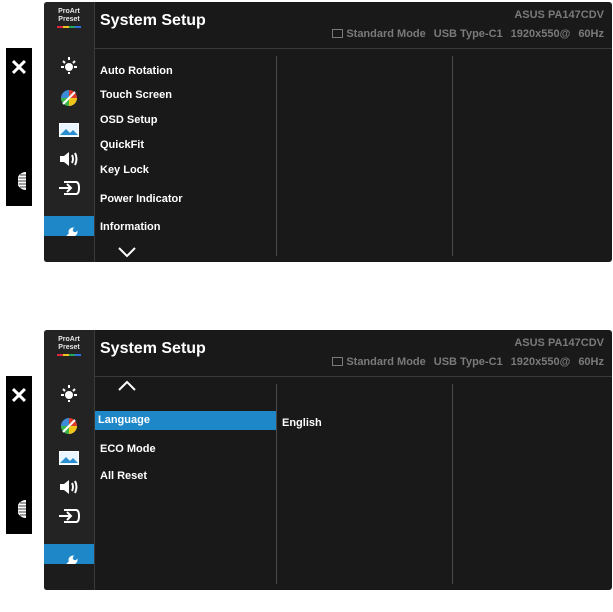 This screenshot has width=613, height=612. Describe the element at coordinates (136, 71) in the screenshot. I see `menu-item-auto-rotation: Auto Rotation` at that location.